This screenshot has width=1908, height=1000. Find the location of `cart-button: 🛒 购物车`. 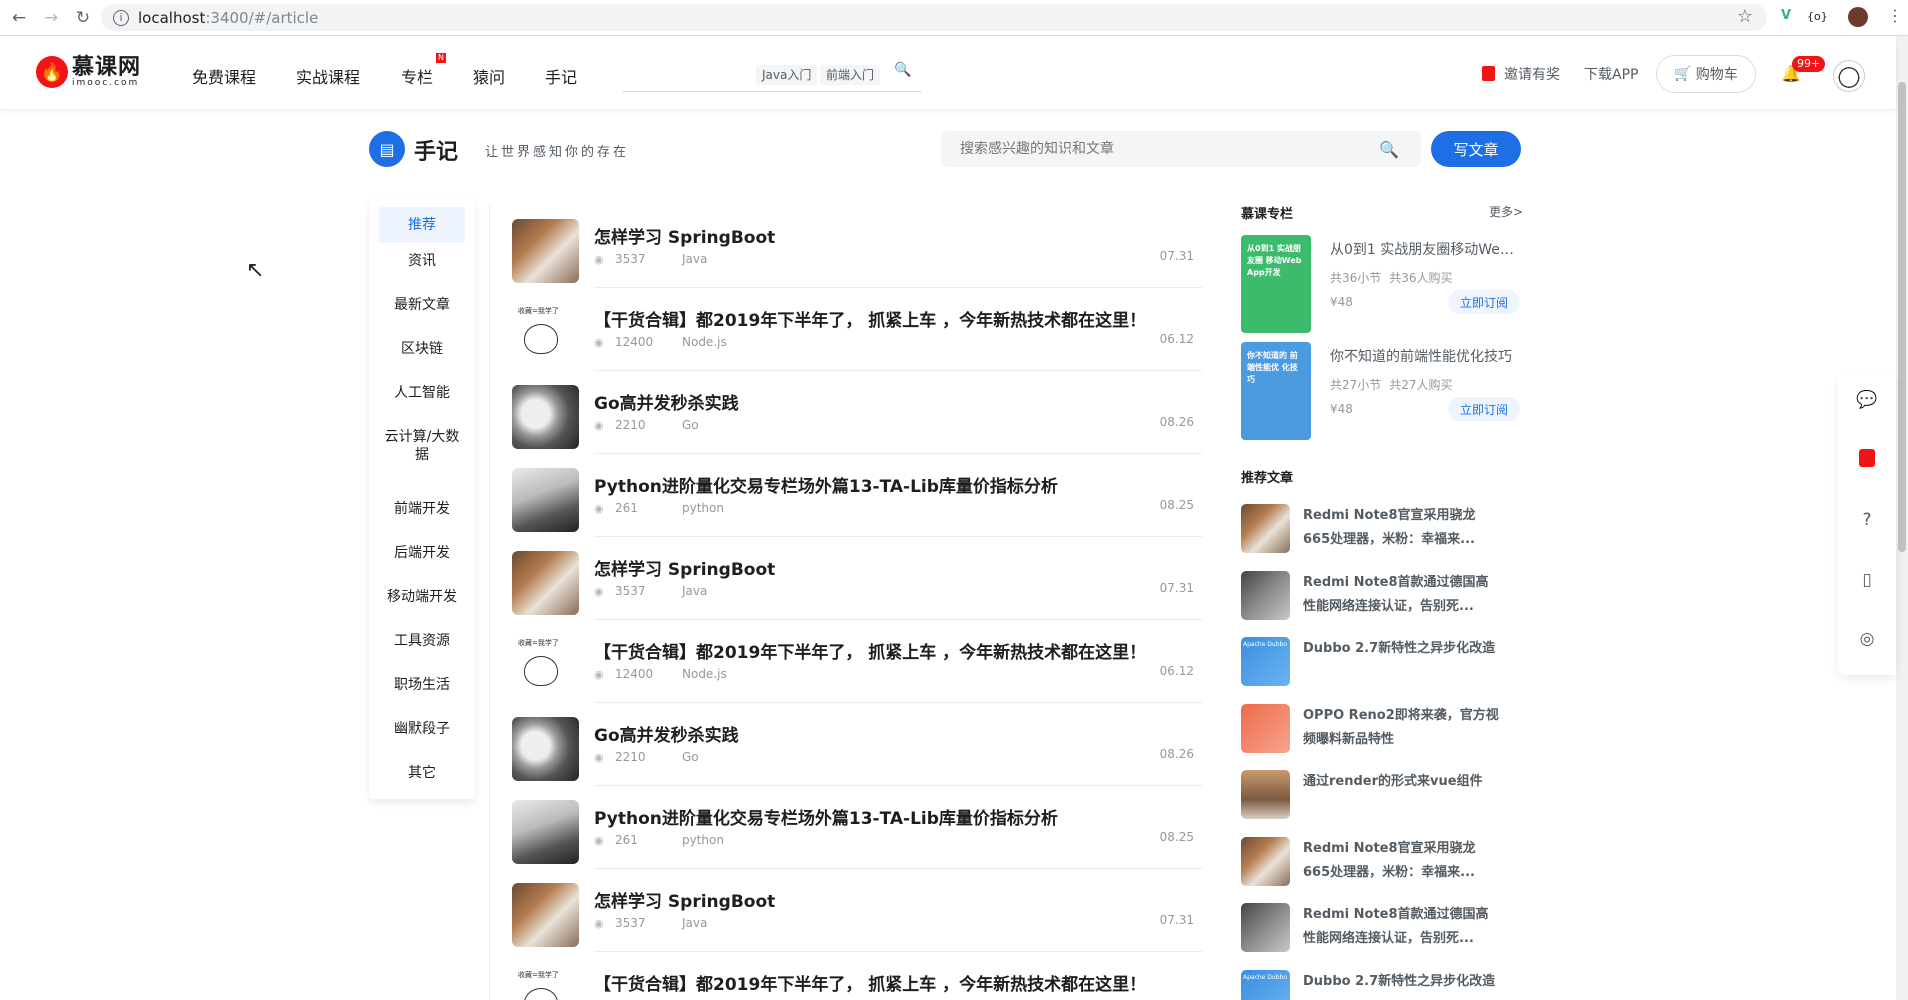

cart-button: 🛒 购物车 is located at coordinates (1706, 74).